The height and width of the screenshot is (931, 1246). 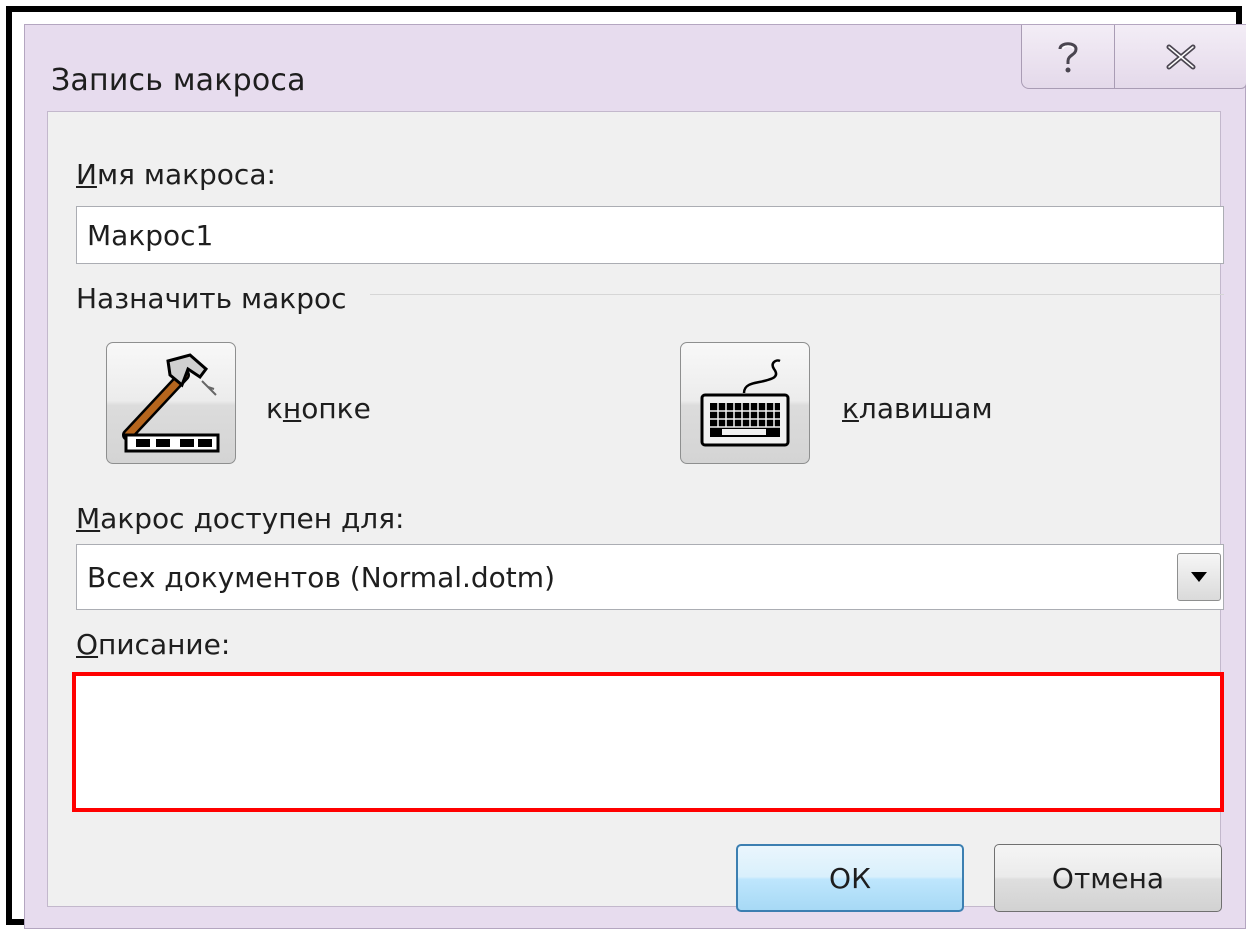 I want to click on caption-buttons, so click(x=1133, y=57).